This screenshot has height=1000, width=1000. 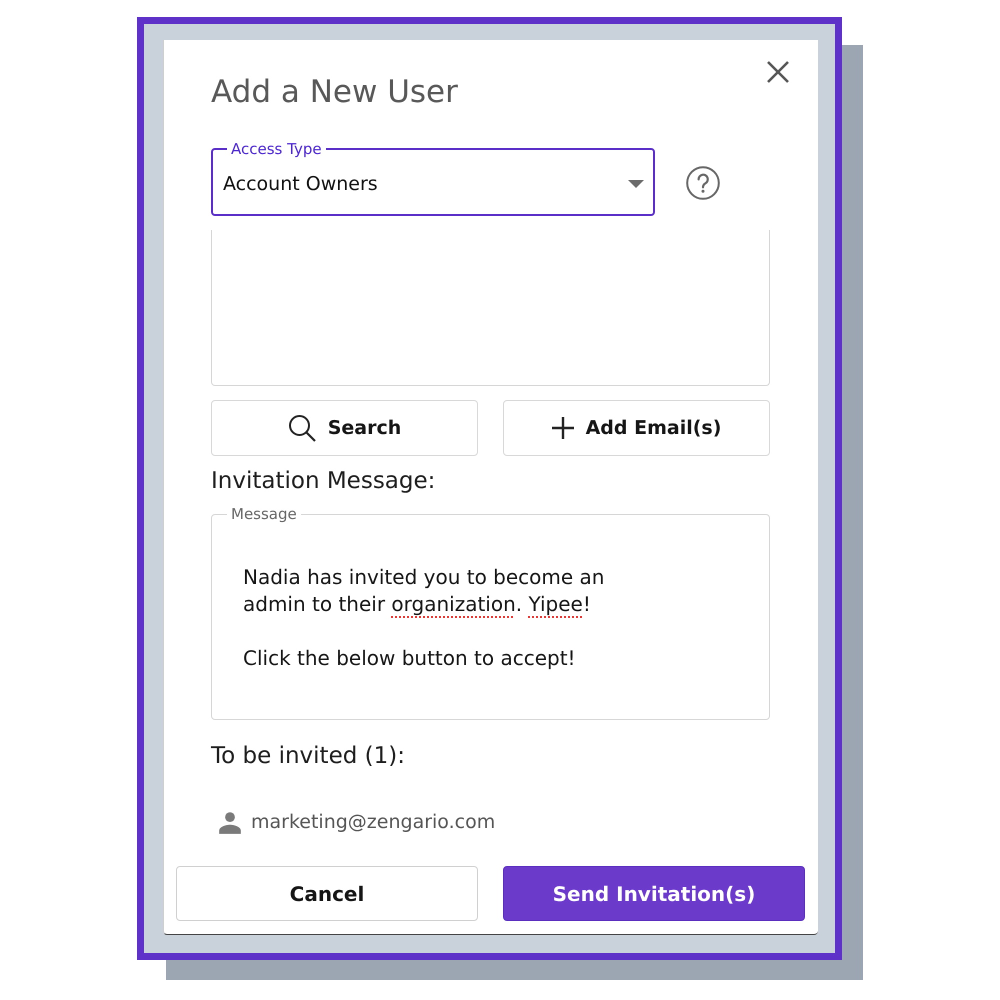 What do you see at coordinates (654, 893) in the screenshot?
I see `send-button: Send Invitation(s)` at bounding box center [654, 893].